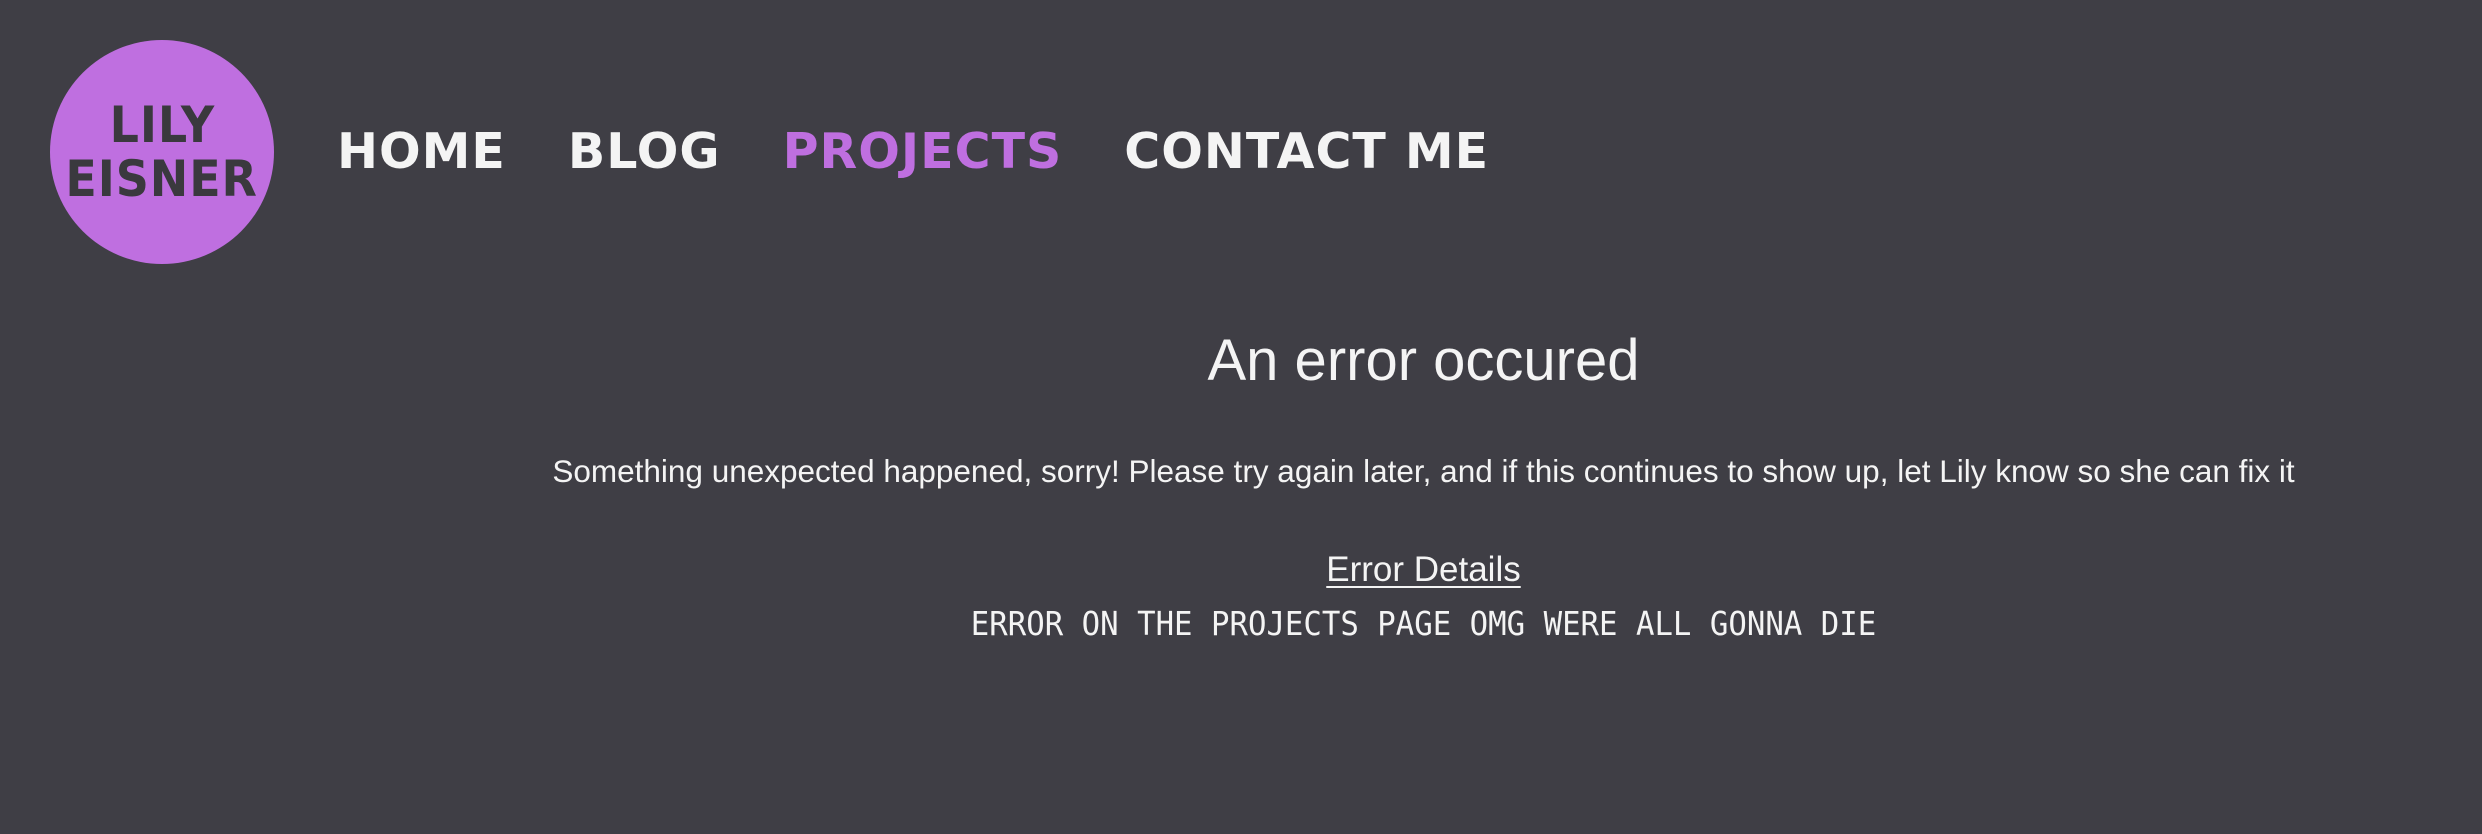 The height and width of the screenshot is (834, 2482). What do you see at coordinates (421, 152) in the screenshot?
I see `nav-item-home: HOME` at bounding box center [421, 152].